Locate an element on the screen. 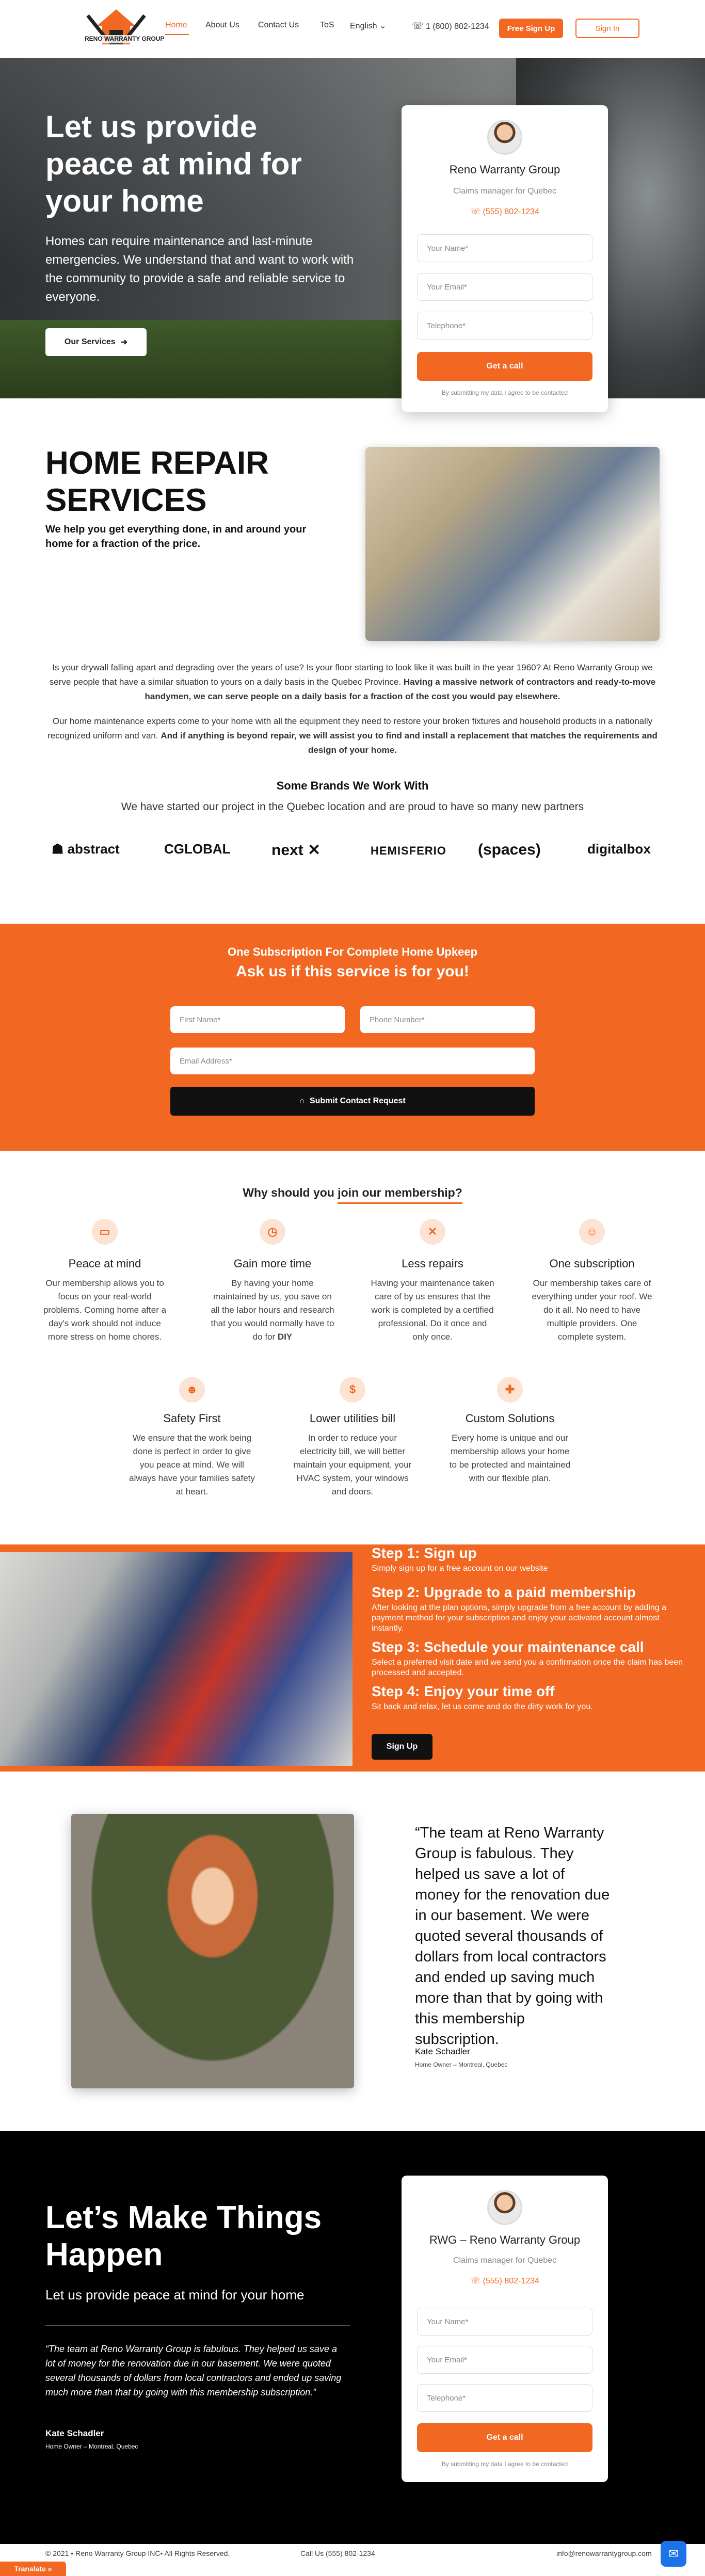  testimonial-author: Kate Schadler is located at coordinates (442, 2052).